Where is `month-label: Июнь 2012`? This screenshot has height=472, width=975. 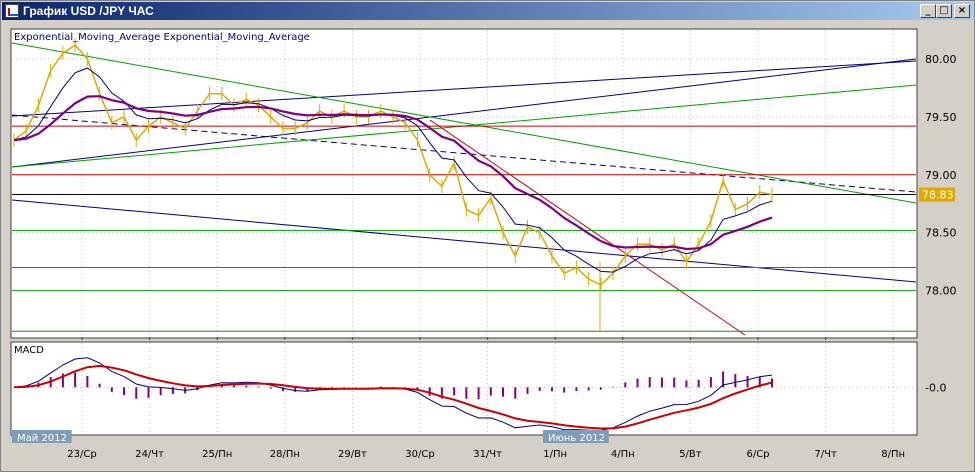
month-label: Июнь 2012 is located at coordinates (576, 438).